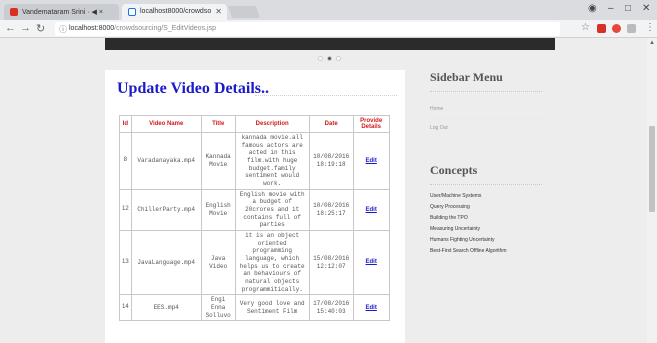 The width and height of the screenshot is (657, 343). I want to click on concepts-item: Best-First Search Offline Algorithm, so click(535, 251).